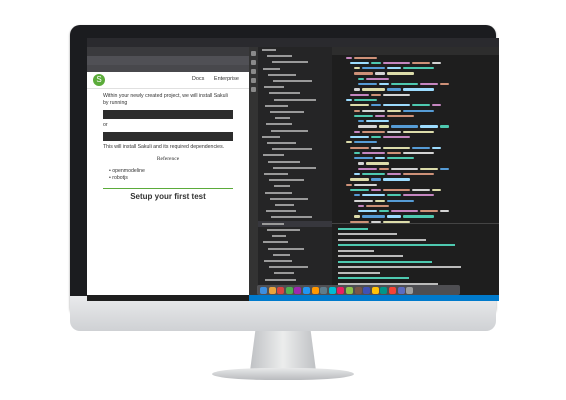 This screenshot has height=400, width=566. Describe the element at coordinates (211, 79) in the screenshot. I see `site-nav: Docs Enterprise` at that location.